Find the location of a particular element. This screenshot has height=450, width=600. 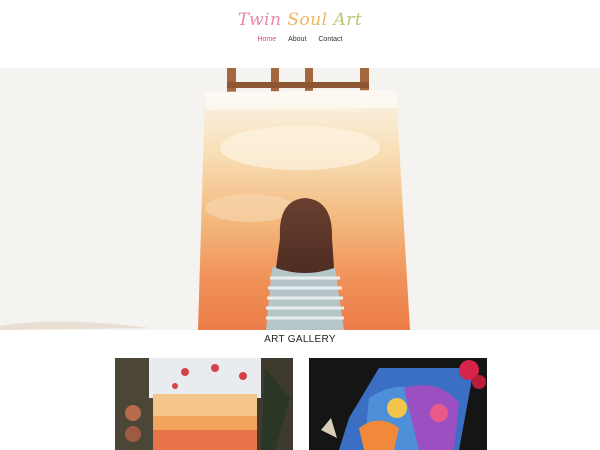

ganesha-painting-thumbnail is located at coordinates (398, 404).